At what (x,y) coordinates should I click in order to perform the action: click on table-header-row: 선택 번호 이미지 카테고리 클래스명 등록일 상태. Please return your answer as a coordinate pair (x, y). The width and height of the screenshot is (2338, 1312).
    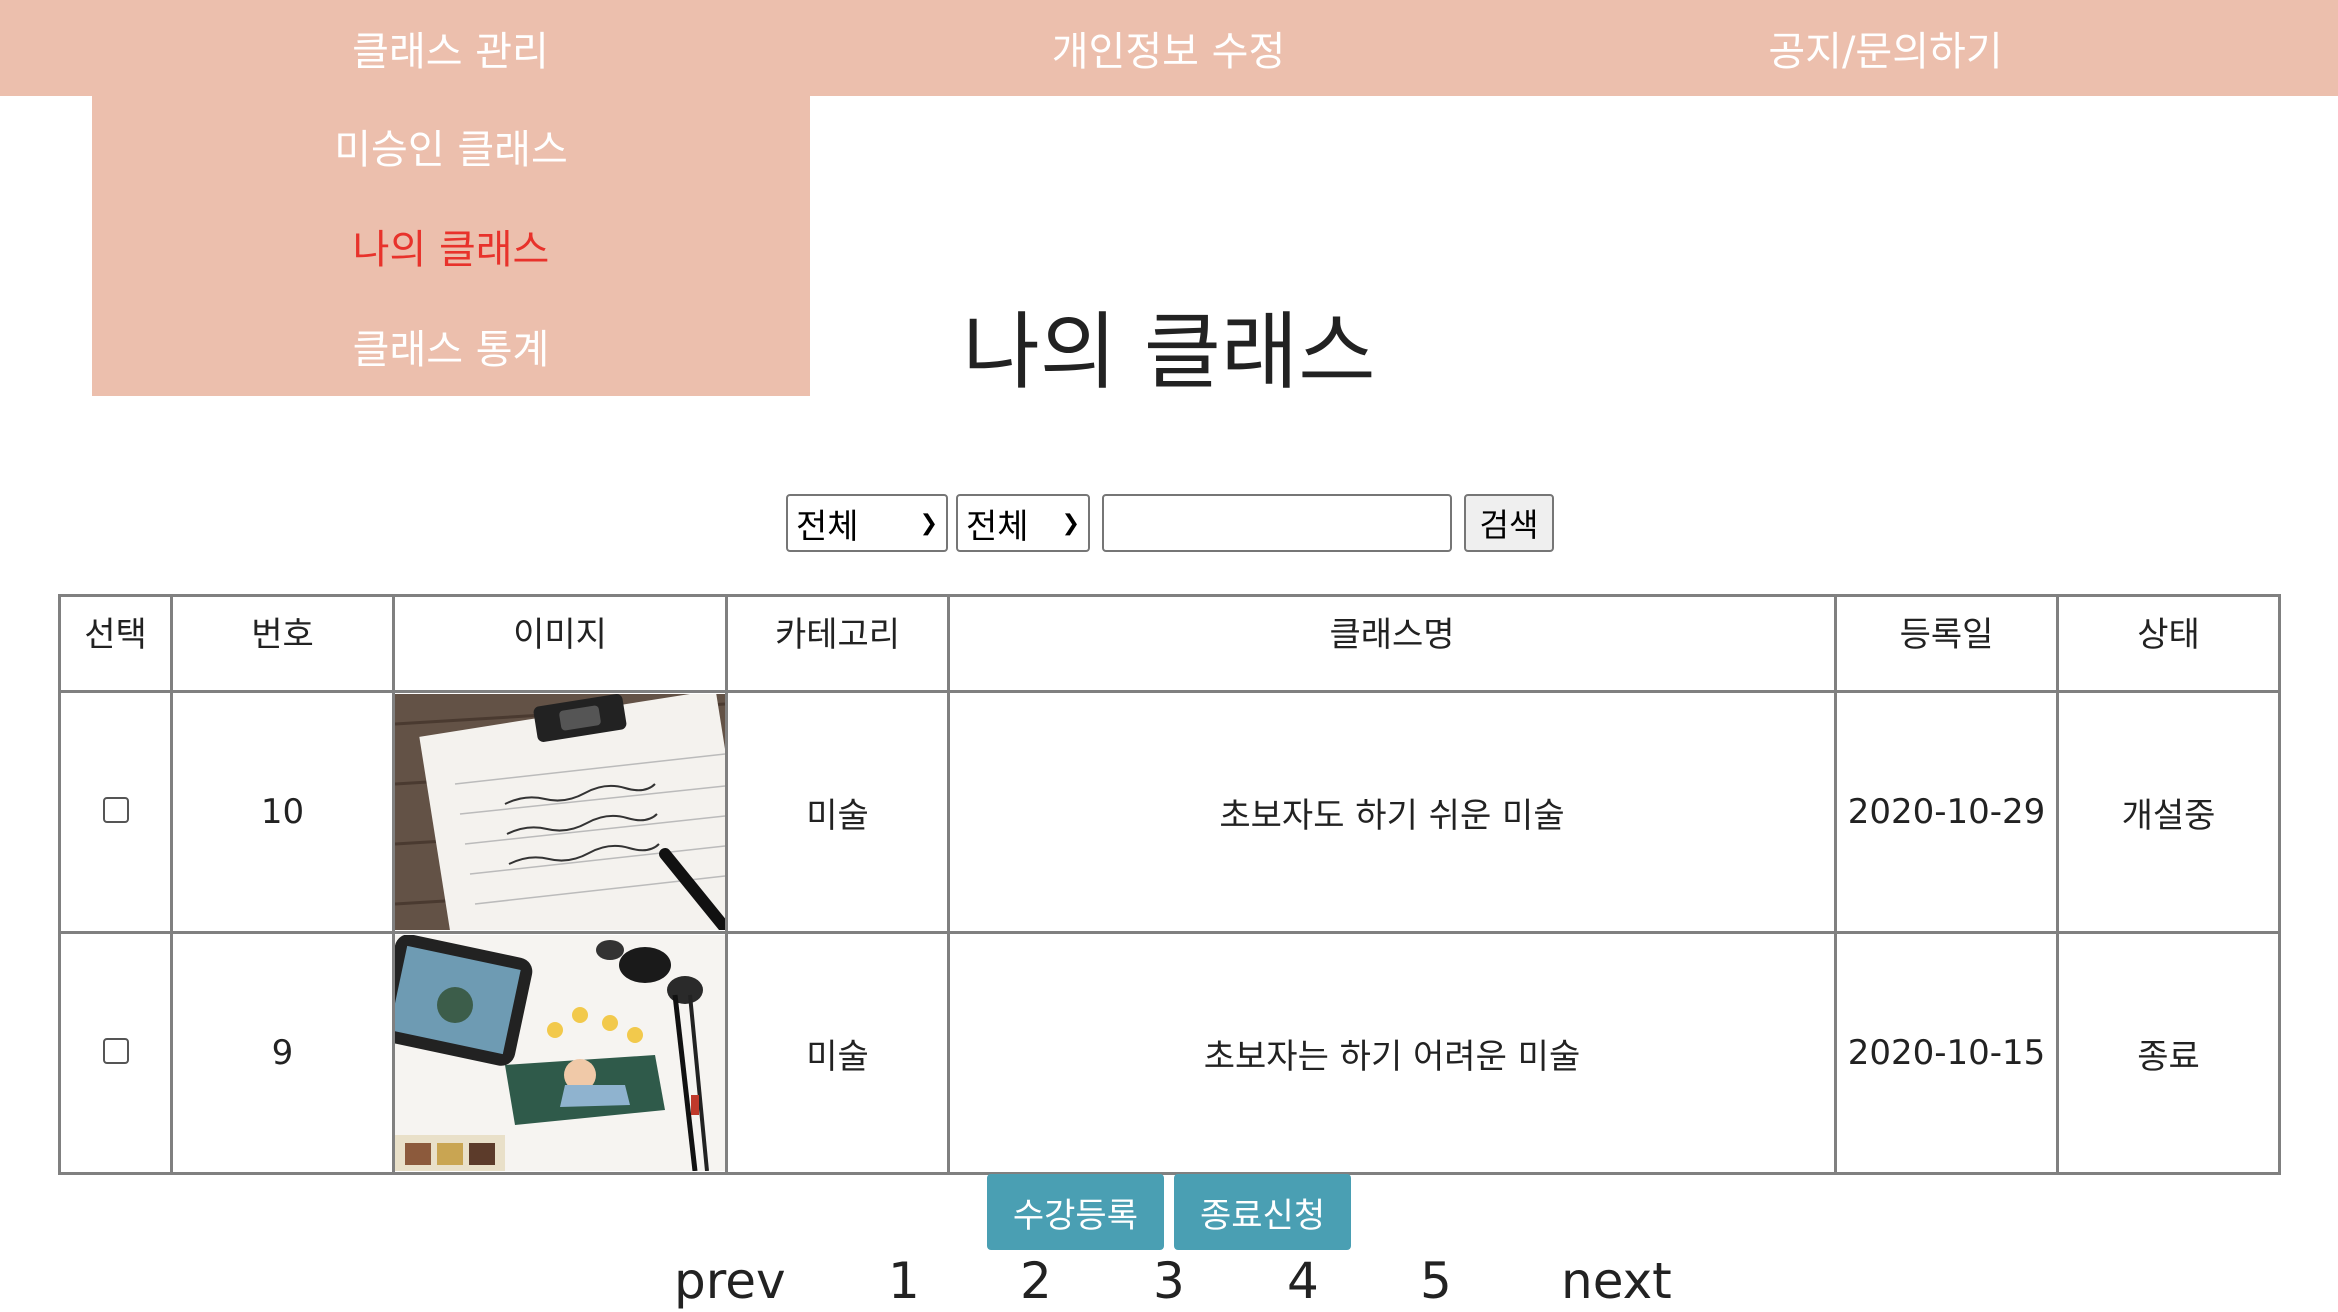
    Looking at the image, I should click on (1169, 643).